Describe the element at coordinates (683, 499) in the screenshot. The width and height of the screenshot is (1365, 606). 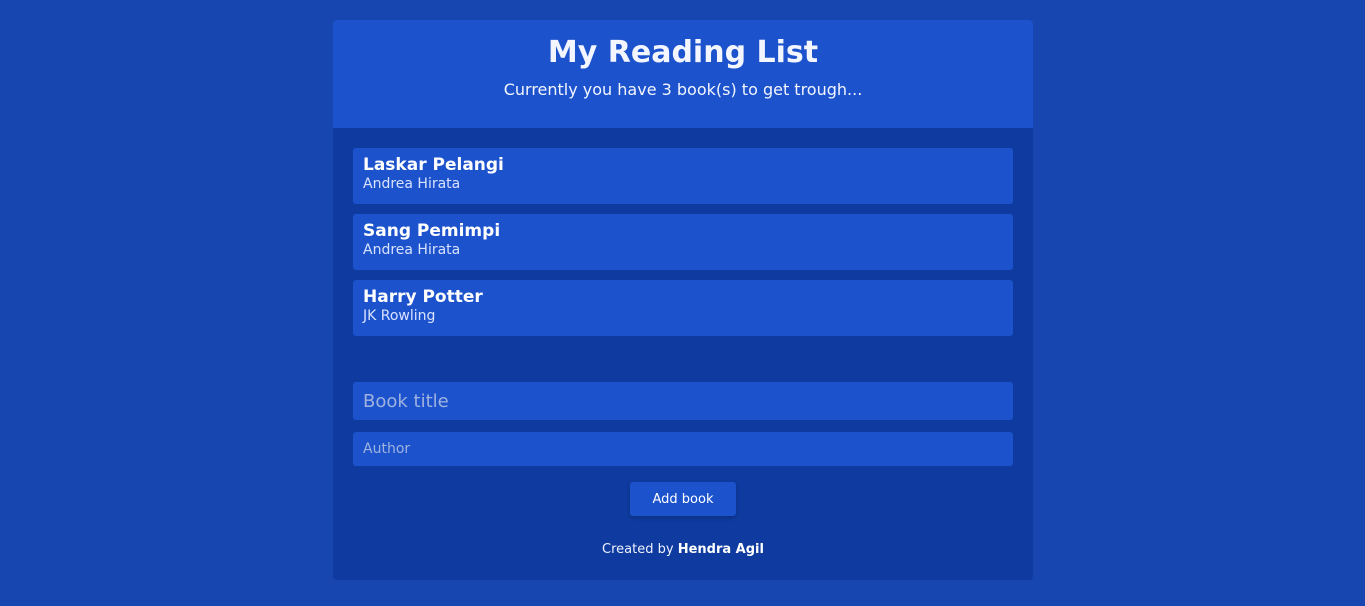
I see `add-book-button: Add book` at that location.